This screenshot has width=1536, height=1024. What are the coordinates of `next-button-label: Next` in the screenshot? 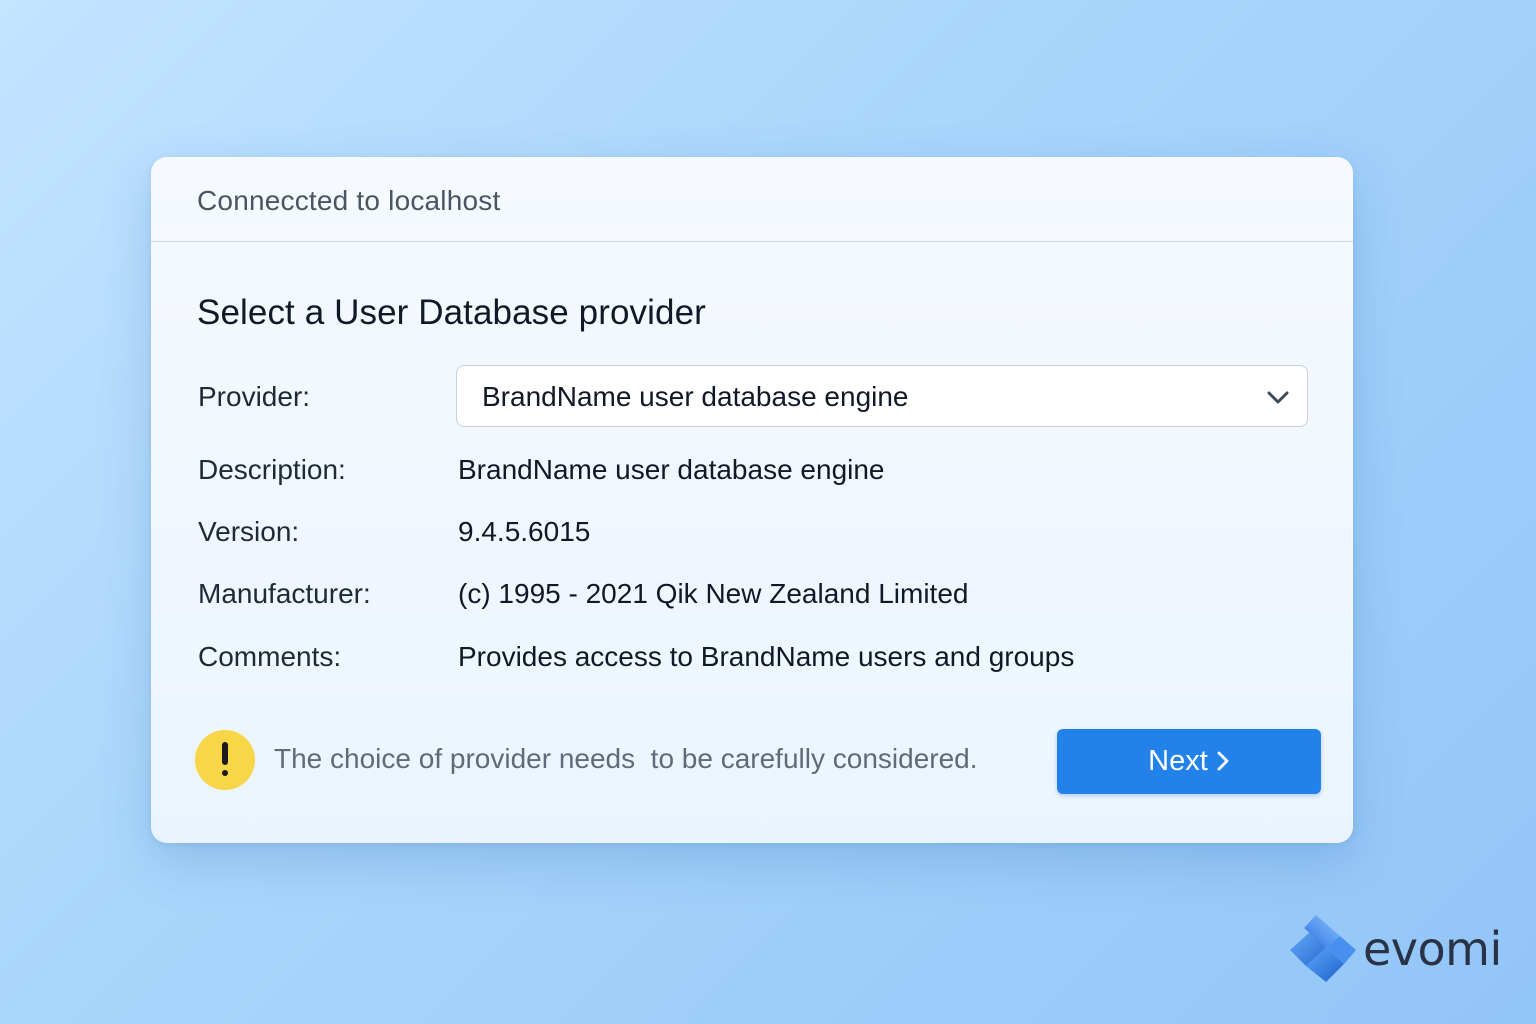 It's located at (1178, 761).